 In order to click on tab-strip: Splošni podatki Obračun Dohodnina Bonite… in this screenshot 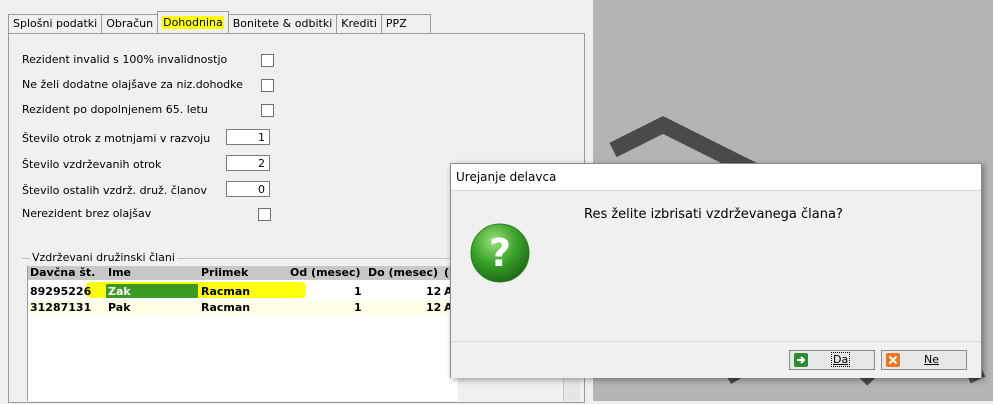, I will do `click(219, 22)`.